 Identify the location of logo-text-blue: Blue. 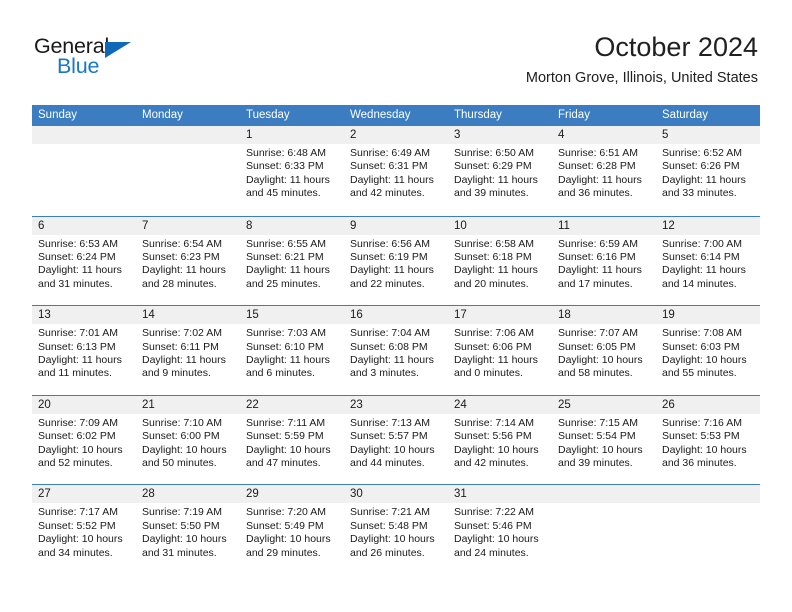
(78, 66).